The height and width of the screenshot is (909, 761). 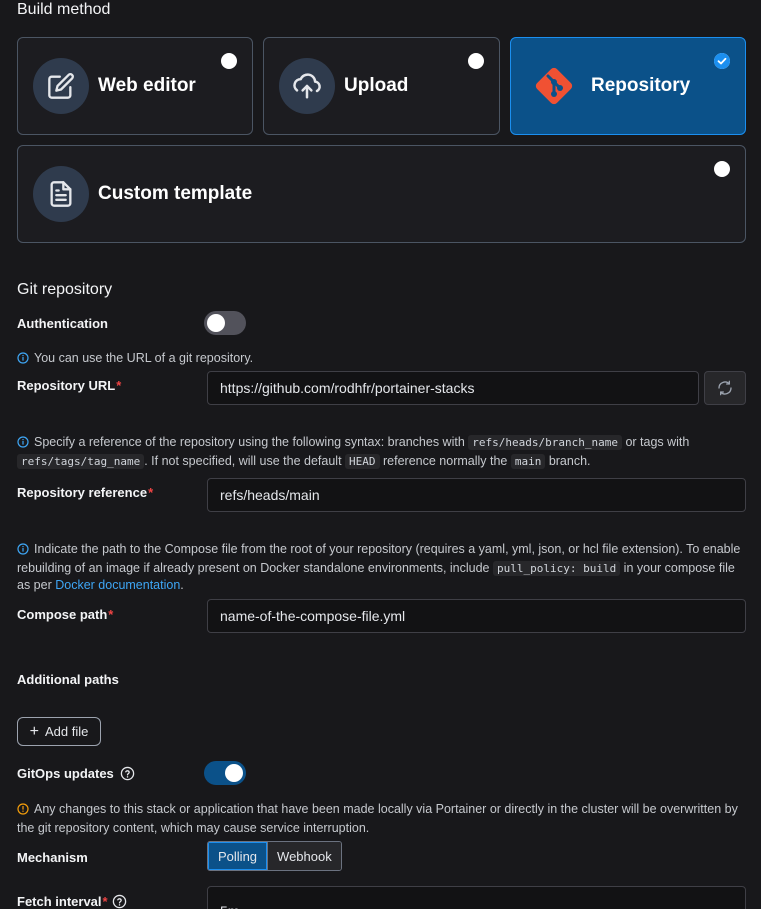 What do you see at coordinates (225, 323) in the screenshot?
I see `authentication-toggle` at bounding box center [225, 323].